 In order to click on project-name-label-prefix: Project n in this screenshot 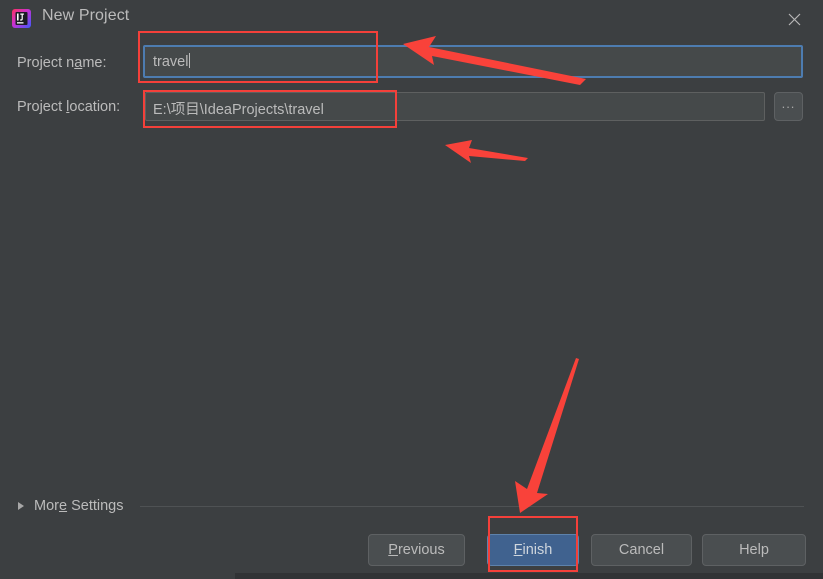, I will do `click(46, 63)`.